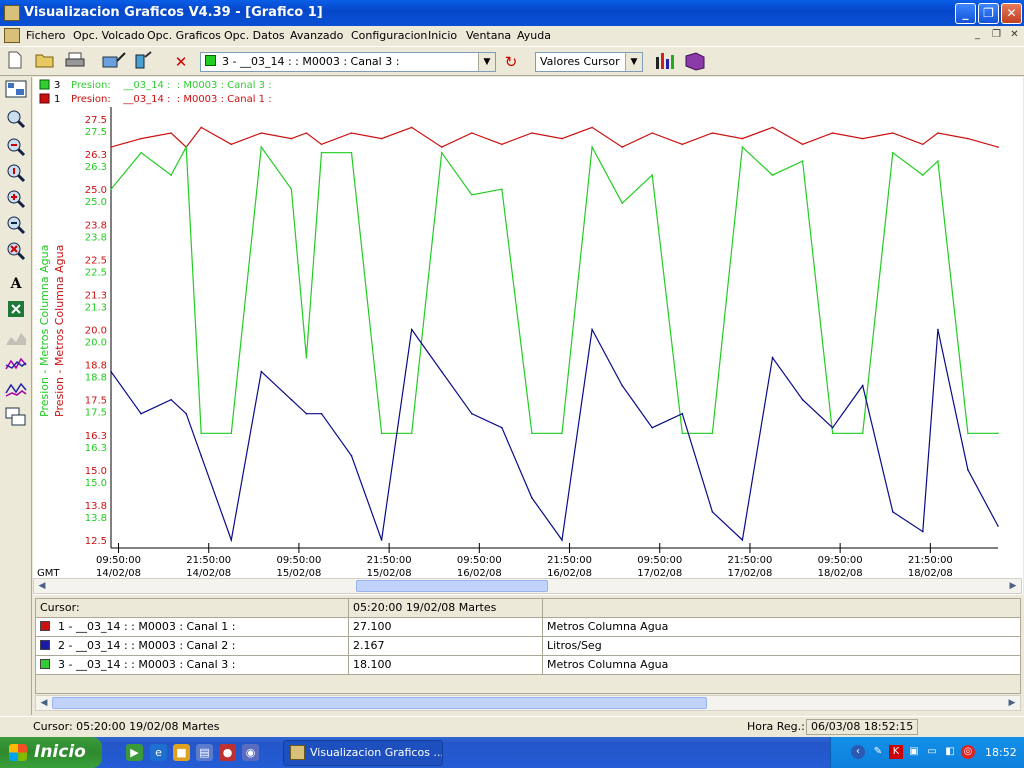  Describe the element at coordinates (16, 366) in the screenshot. I see `chart-lines-icon` at that location.